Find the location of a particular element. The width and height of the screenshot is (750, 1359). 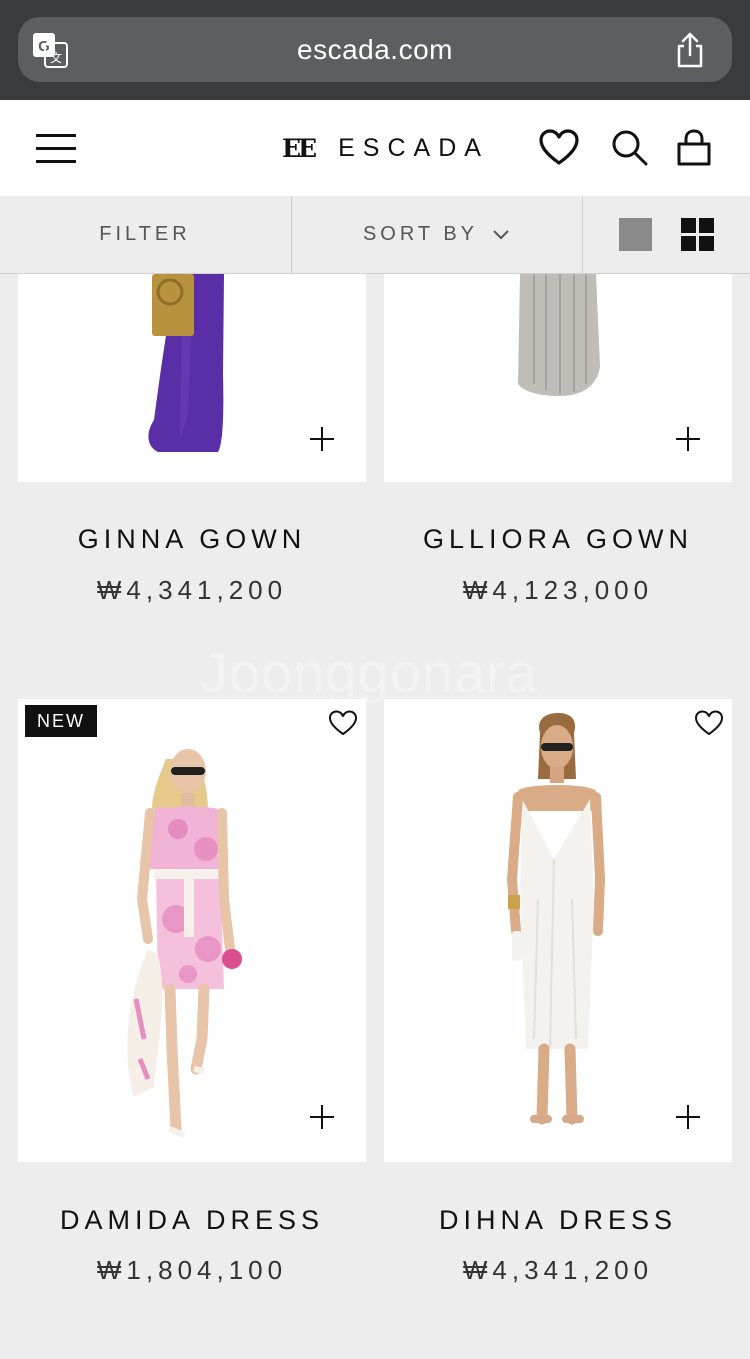

logo-text: ESCADA is located at coordinates (413, 147).